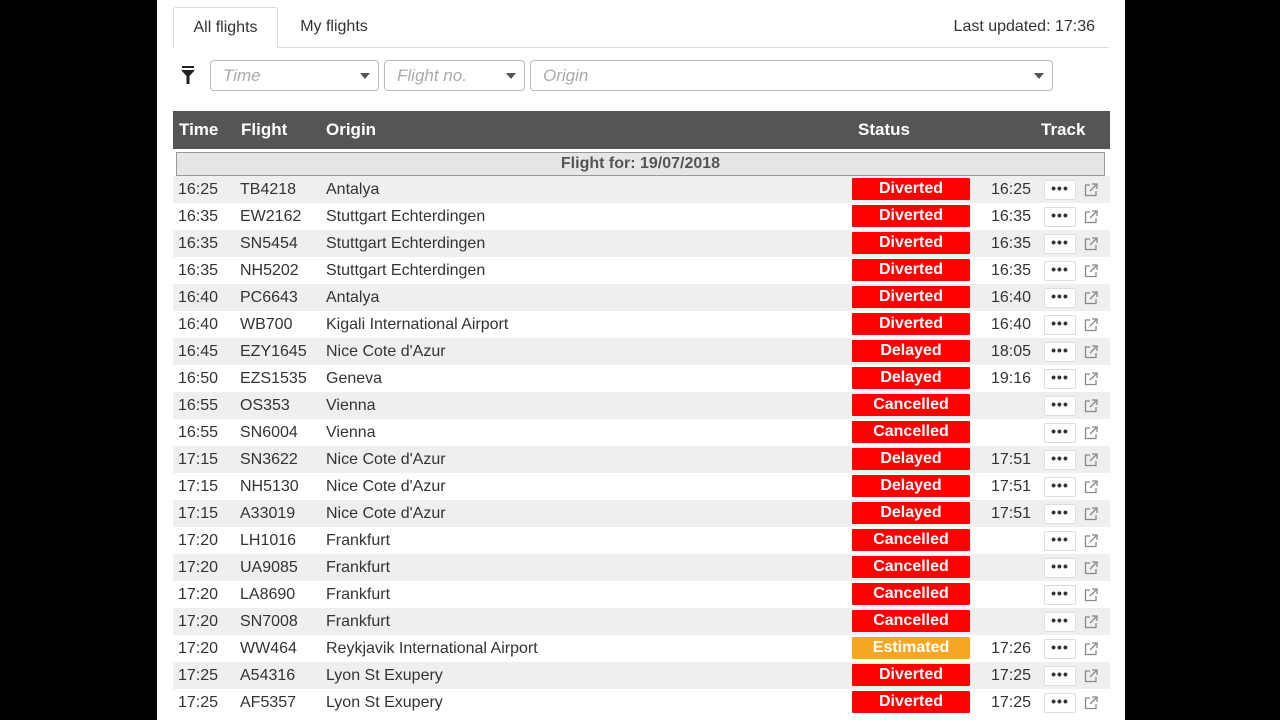 This screenshot has height=720, width=1280. Describe the element at coordinates (198, 270) in the screenshot. I see `row-time: 16:35` at that location.